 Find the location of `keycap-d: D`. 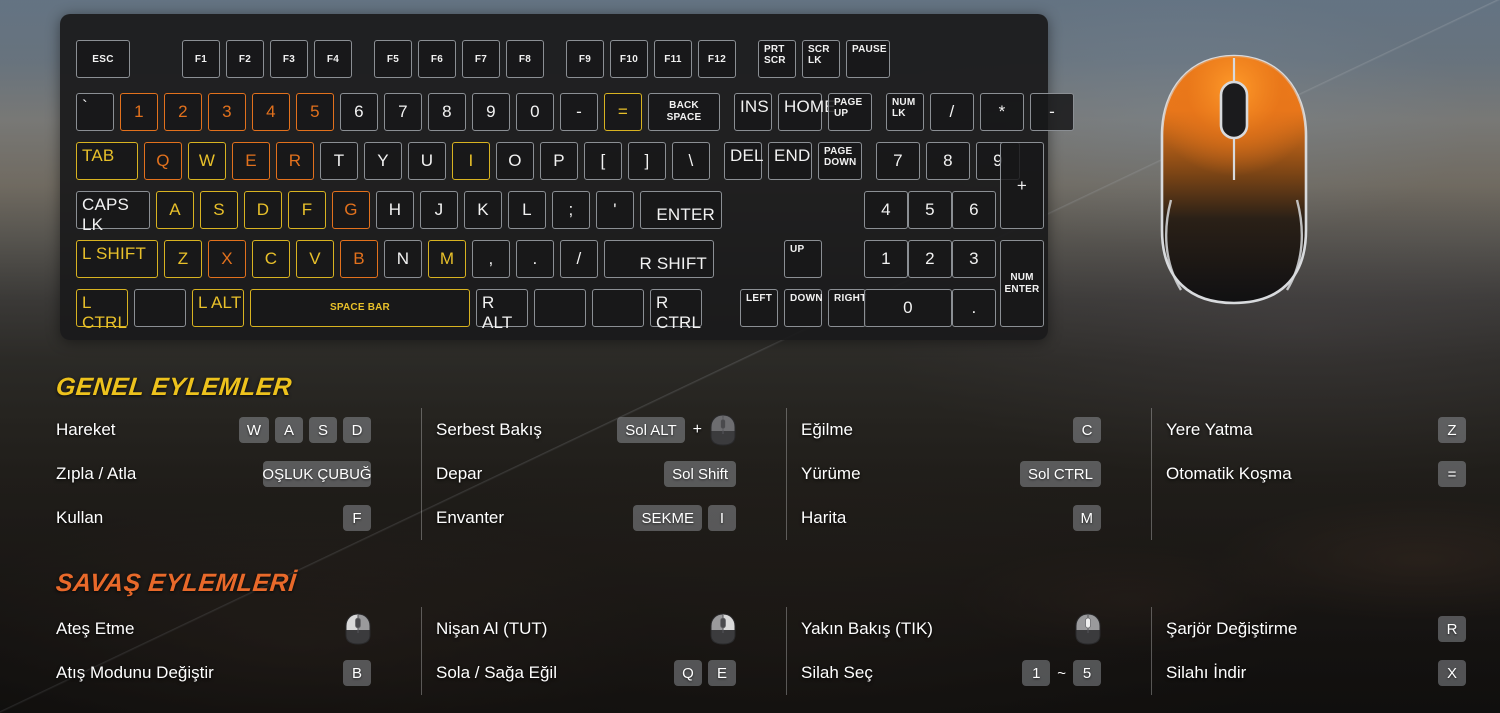

keycap-d: D is located at coordinates (263, 210).